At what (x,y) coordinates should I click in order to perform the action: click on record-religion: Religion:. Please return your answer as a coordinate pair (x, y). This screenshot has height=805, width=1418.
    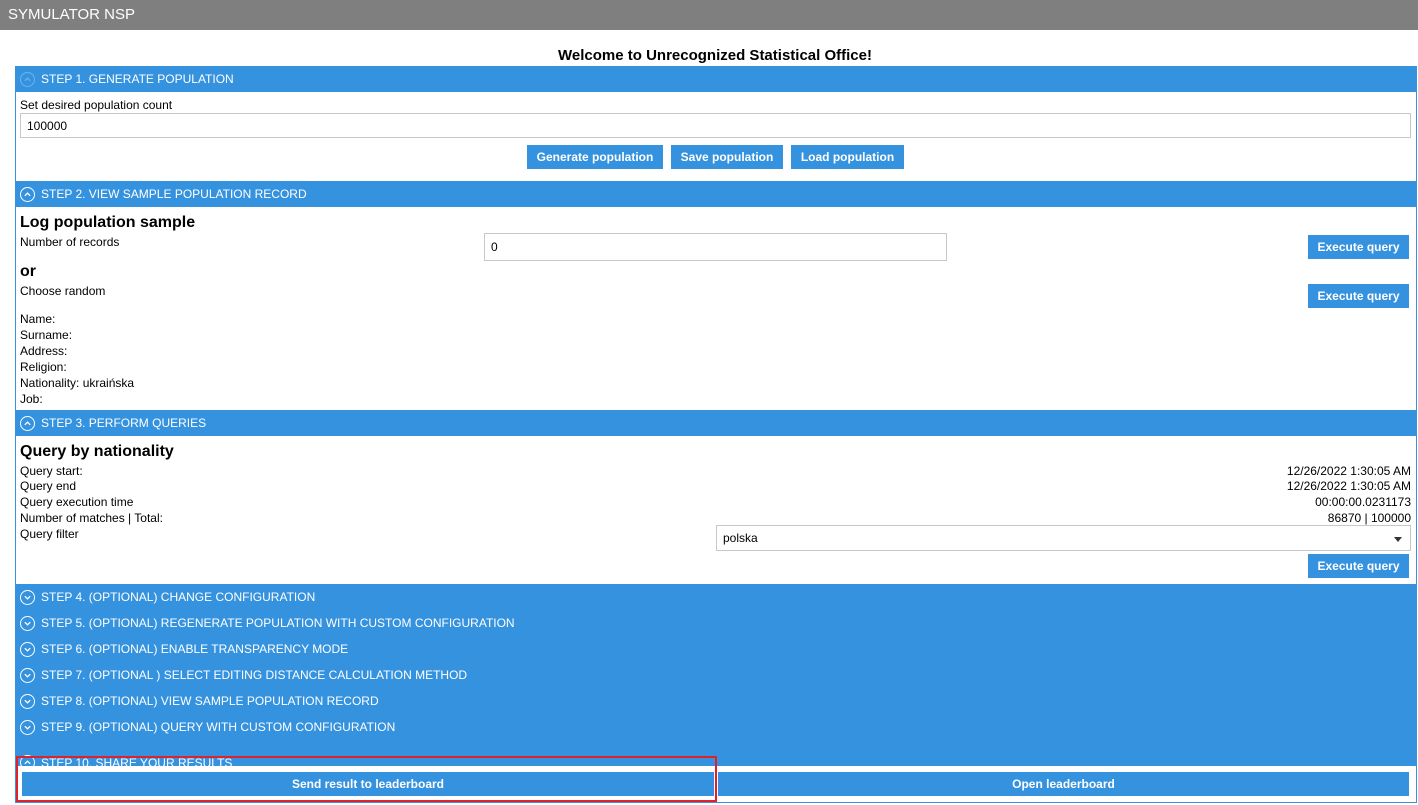
    Looking at the image, I should click on (43, 367).